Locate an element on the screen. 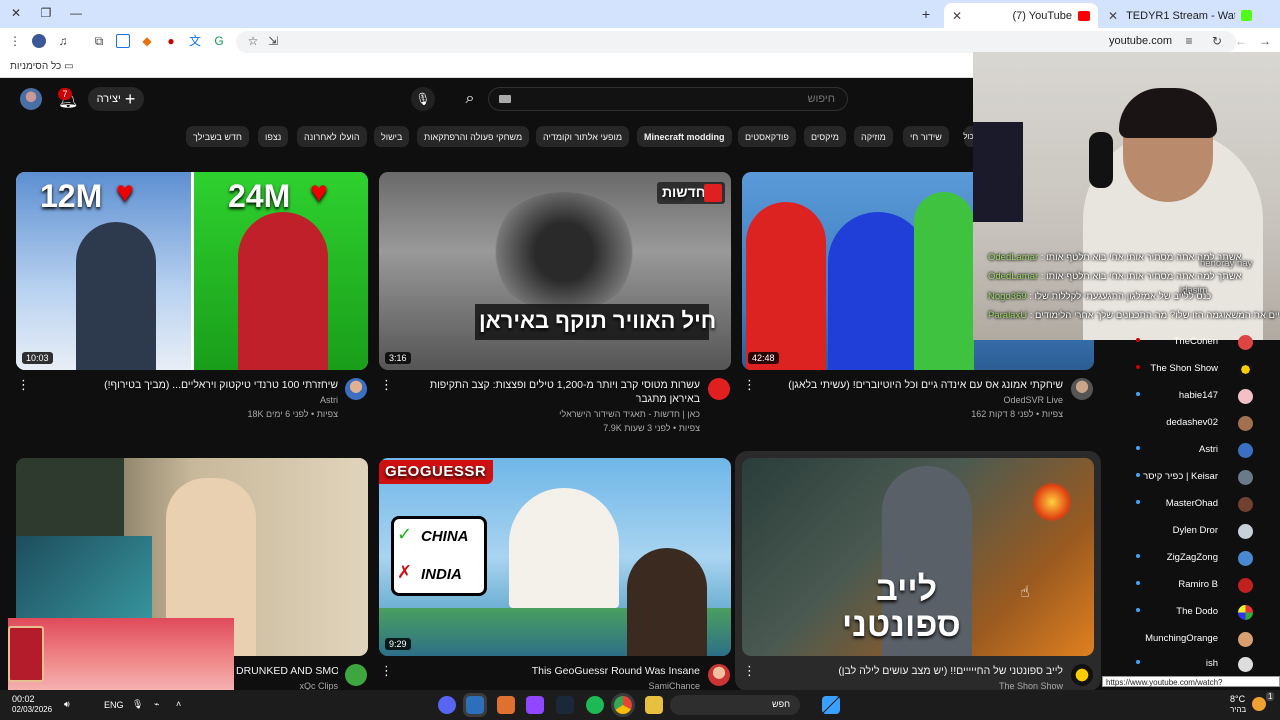  voice-search-icon: 🎙︎ is located at coordinates (423, 99).